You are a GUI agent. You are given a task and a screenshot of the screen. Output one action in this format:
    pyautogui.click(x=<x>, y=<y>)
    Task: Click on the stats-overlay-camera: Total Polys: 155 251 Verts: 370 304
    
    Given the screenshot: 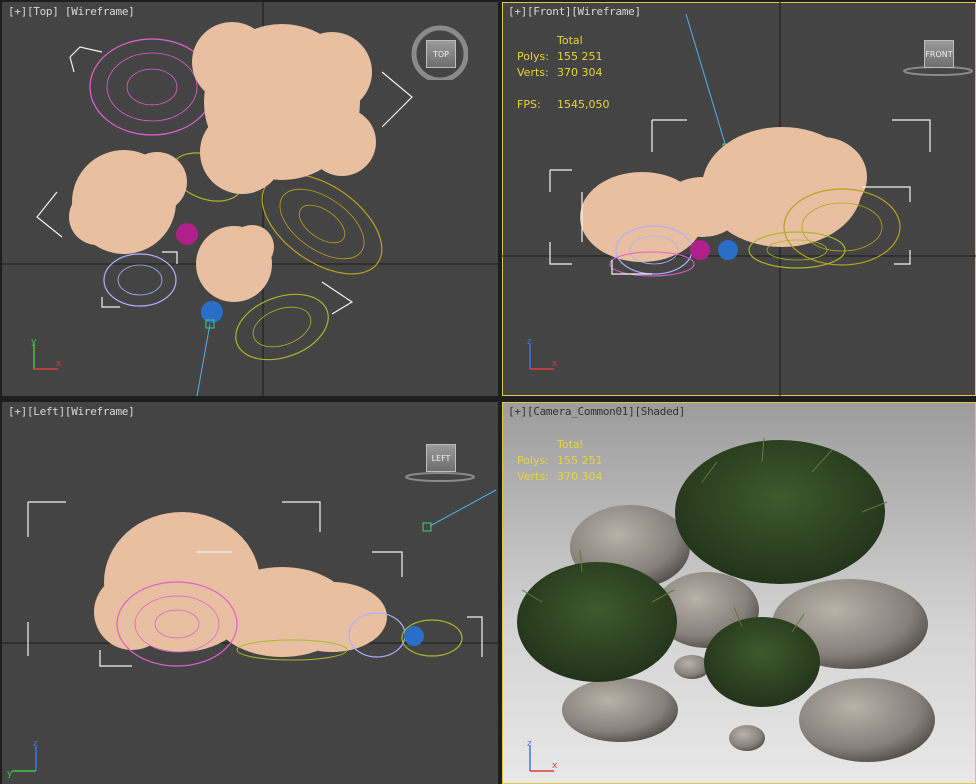 What is the action you would take?
    pyautogui.click(x=587, y=463)
    